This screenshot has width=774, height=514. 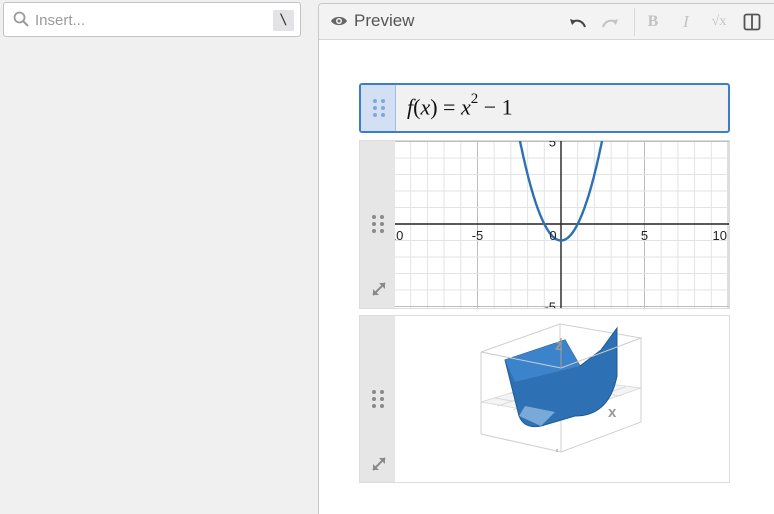 What do you see at coordinates (21, 19) in the screenshot?
I see `search-icon` at bounding box center [21, 19].